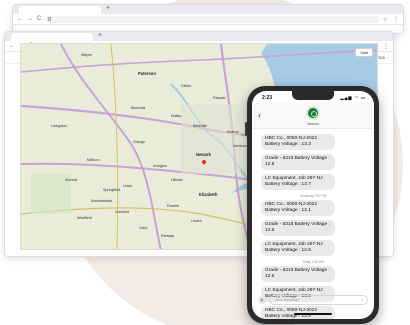 This screenshot has height=325, width=410. What do you see at coordinates (138, 108) in the screenshot?
I see `map-place: Montclair` at bounding box center [138, 108].